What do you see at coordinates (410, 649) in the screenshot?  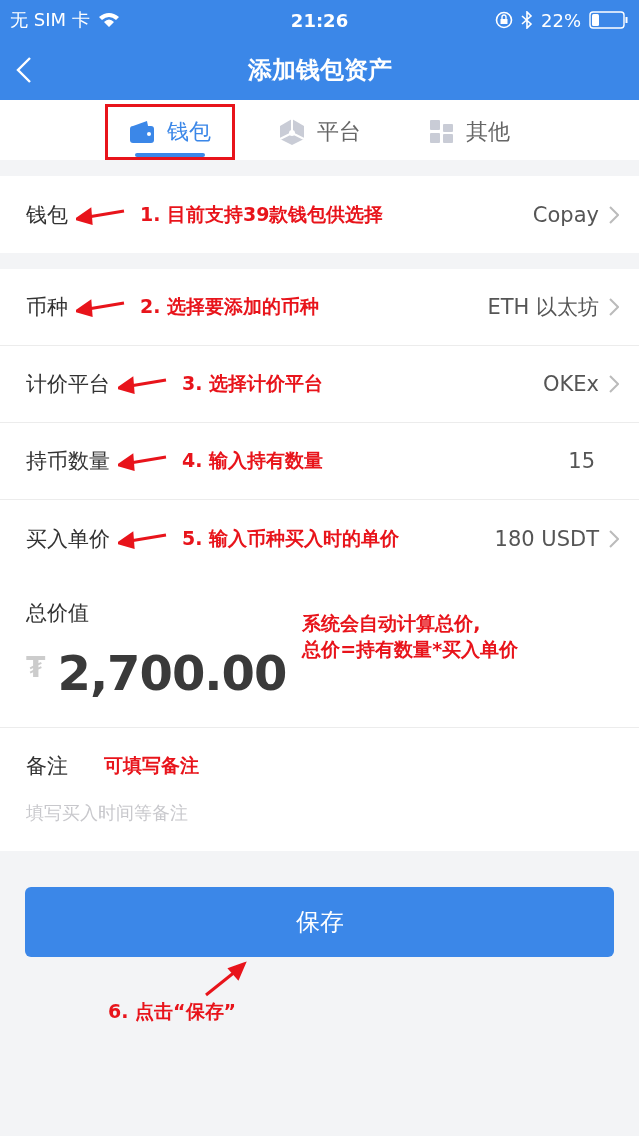 I see `annotation-text: 总价=持有数量*买入单价` at bounding box center [410, 649].